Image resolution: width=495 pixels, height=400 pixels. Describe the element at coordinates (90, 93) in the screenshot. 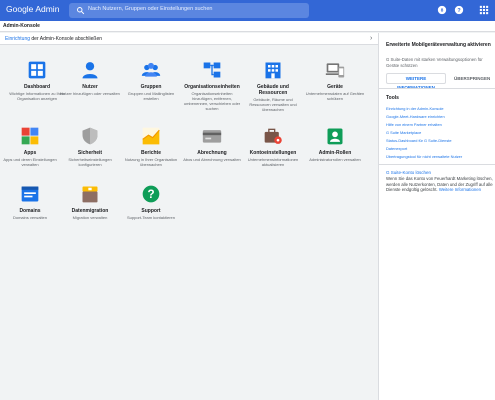

I see `tile-description: Nutzer hinzufügen oder verwalten` at that location.